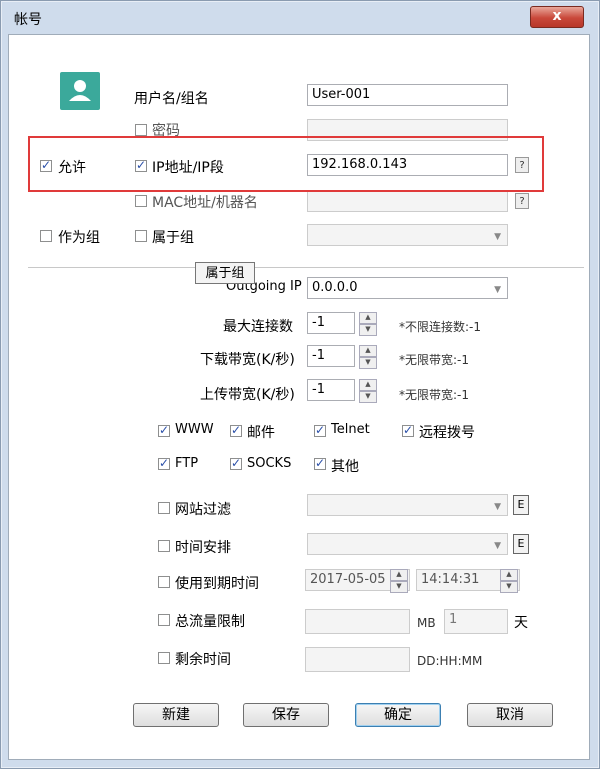  Describe the element at coordinates (357, 621) in the screenshot. I see `traffic-limit-input` at that location.